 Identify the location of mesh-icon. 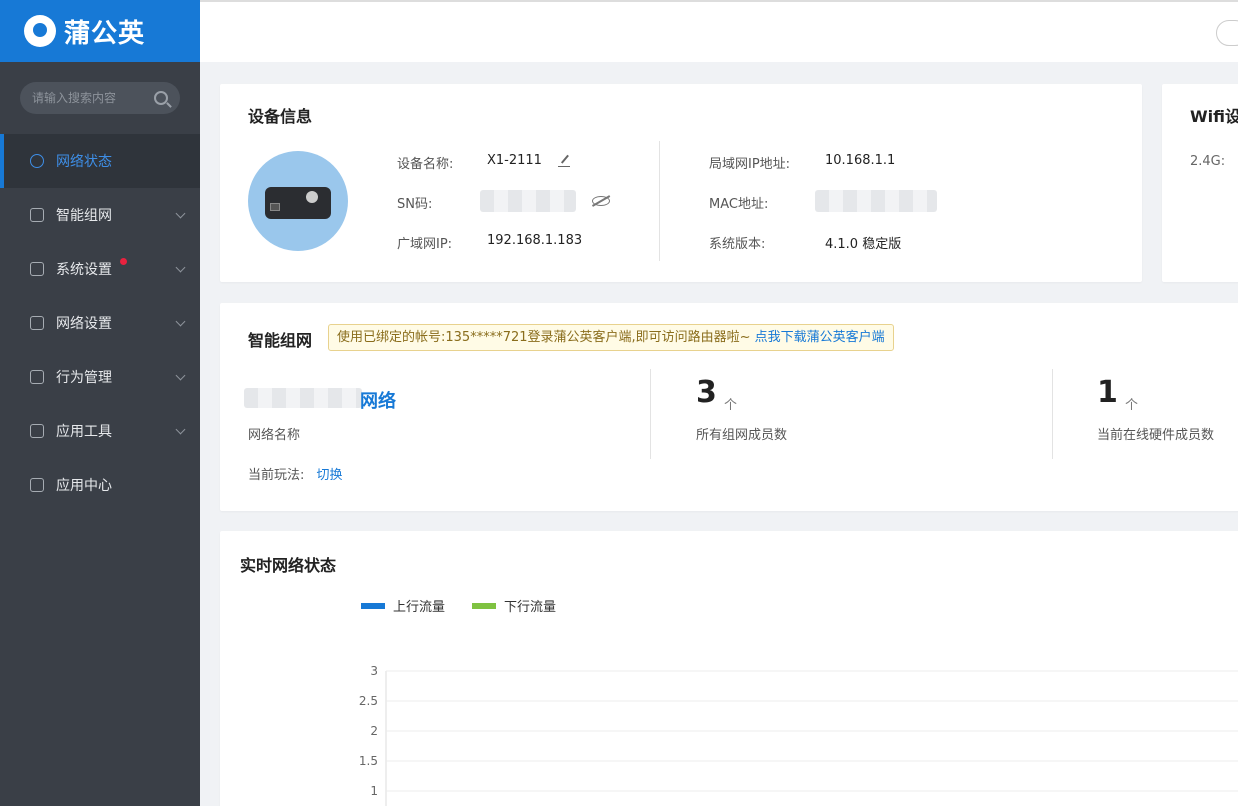
(37, 215).